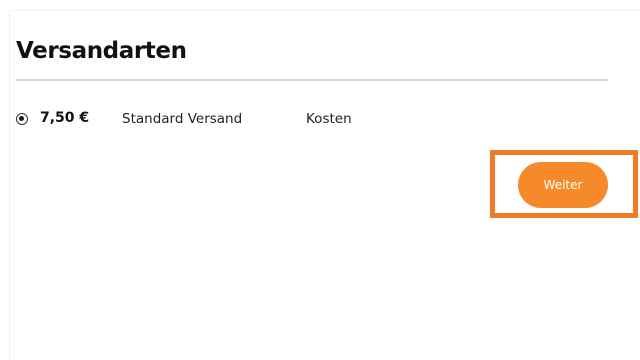 The width and height of the screenshot is (640, 360). What do you see at coordinates (101, 51) in the screenshot?
I see `section-title: Versandarten` at bounding box center [101, 51].